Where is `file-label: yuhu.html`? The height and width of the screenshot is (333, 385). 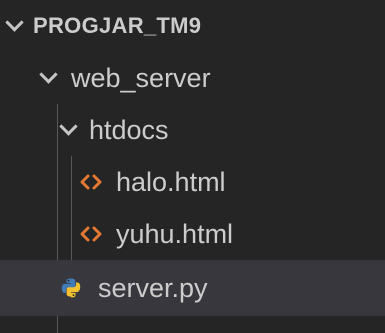
file-label: yuhu.html is located at coordinates (175, 233).